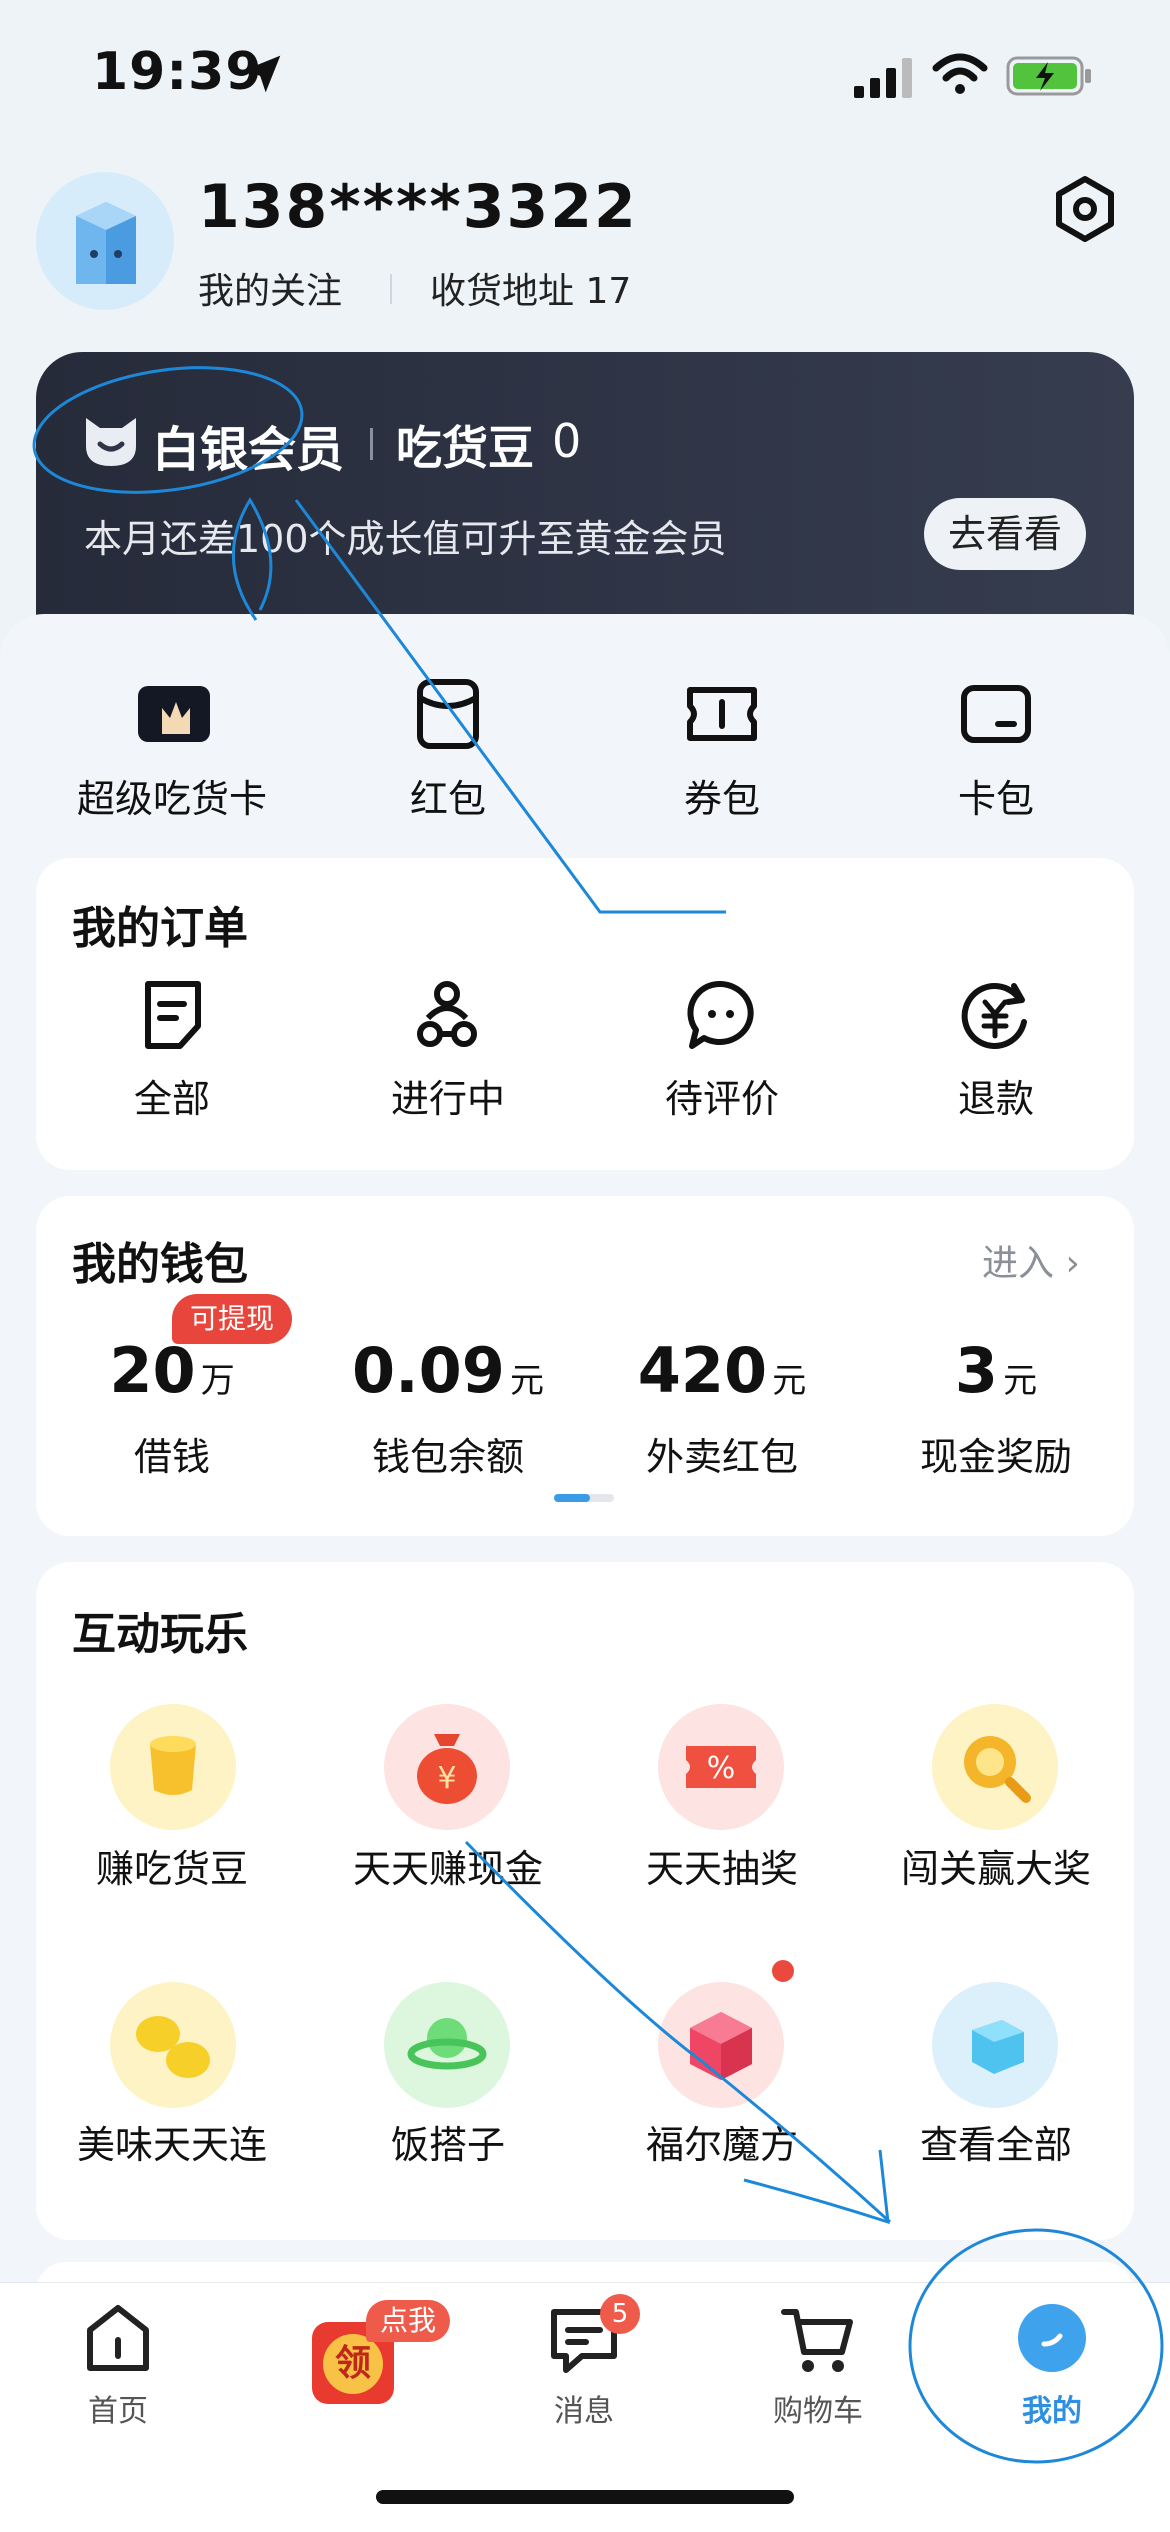 This screenshot has height=2532, width=1170. What do you see at coordinates (995, 1869) in the screenshot?
I see `game-label: 闯关赢大奖` at bounding box center [995, 1869].